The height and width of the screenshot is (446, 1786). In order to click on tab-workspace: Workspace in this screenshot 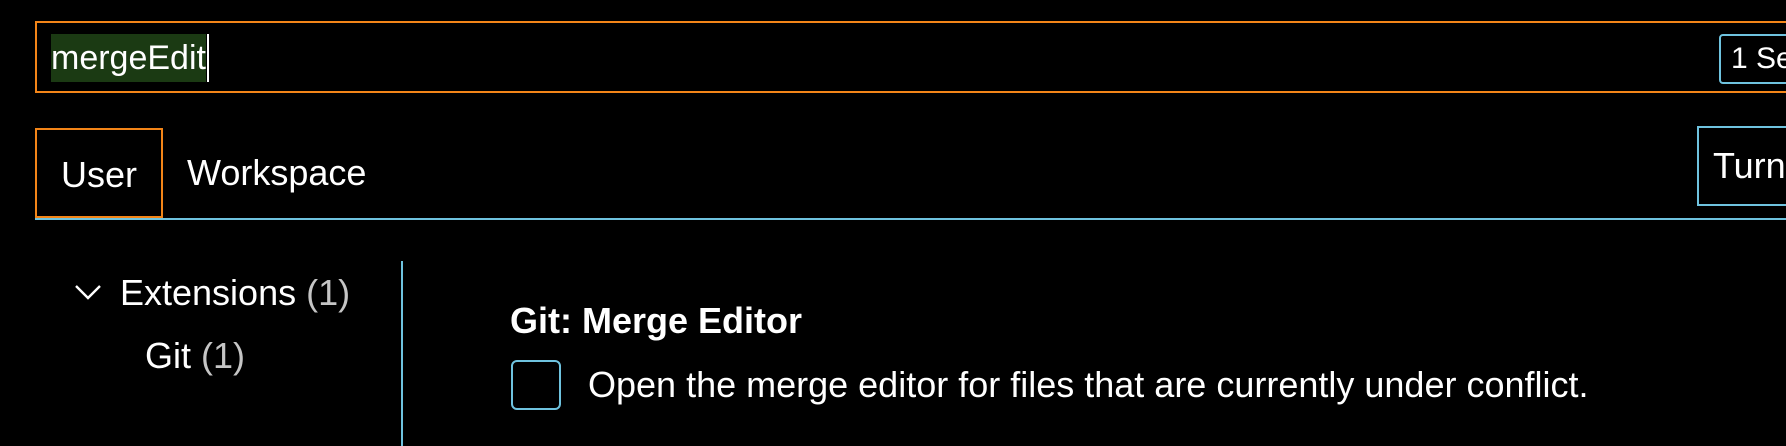, I will do `click(276, 173)`.